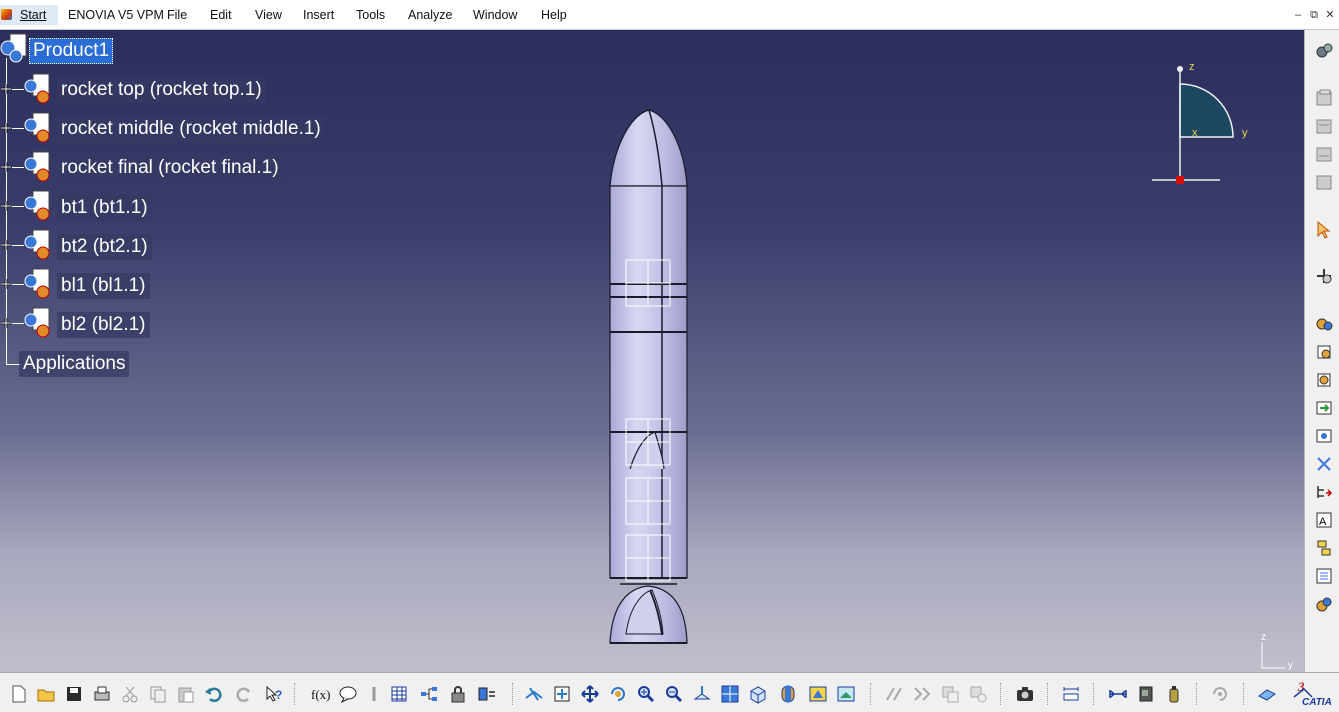 Image resolution: width=1339 pixels, height=712 pixels. What do you see at coordinates (1245, 133) in the screenshot?
I see `compass-y-label: y` at bounding box center [1245, 133].